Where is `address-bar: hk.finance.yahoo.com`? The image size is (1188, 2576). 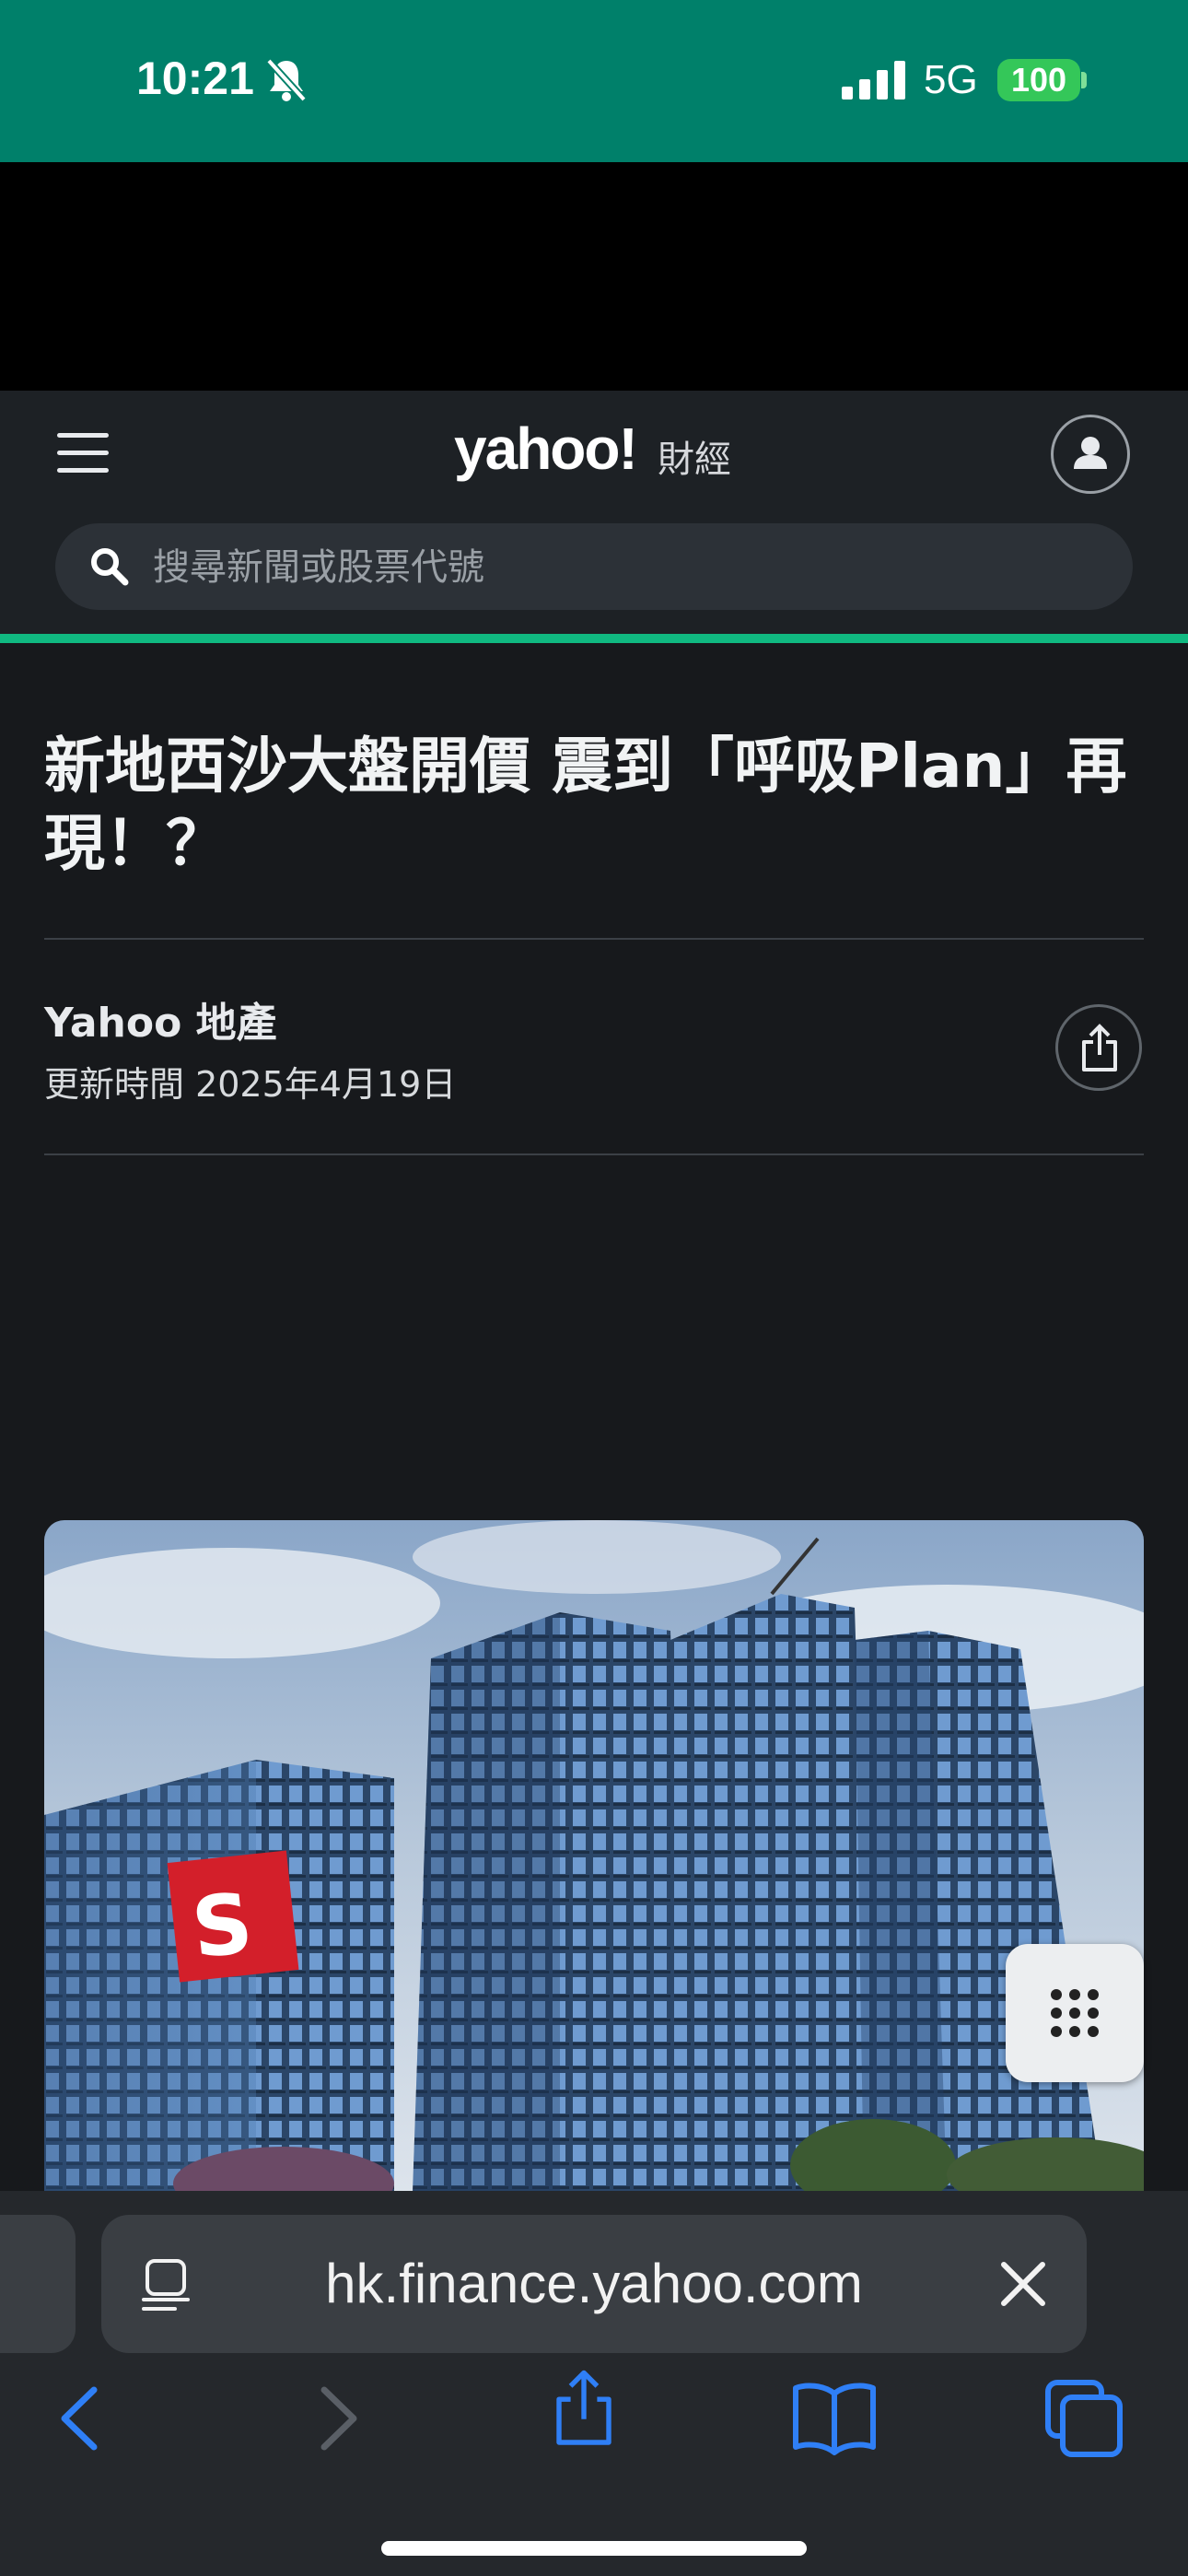
address-bar: hk.finance.yahoo.com is located at coordinates (594, 2284).